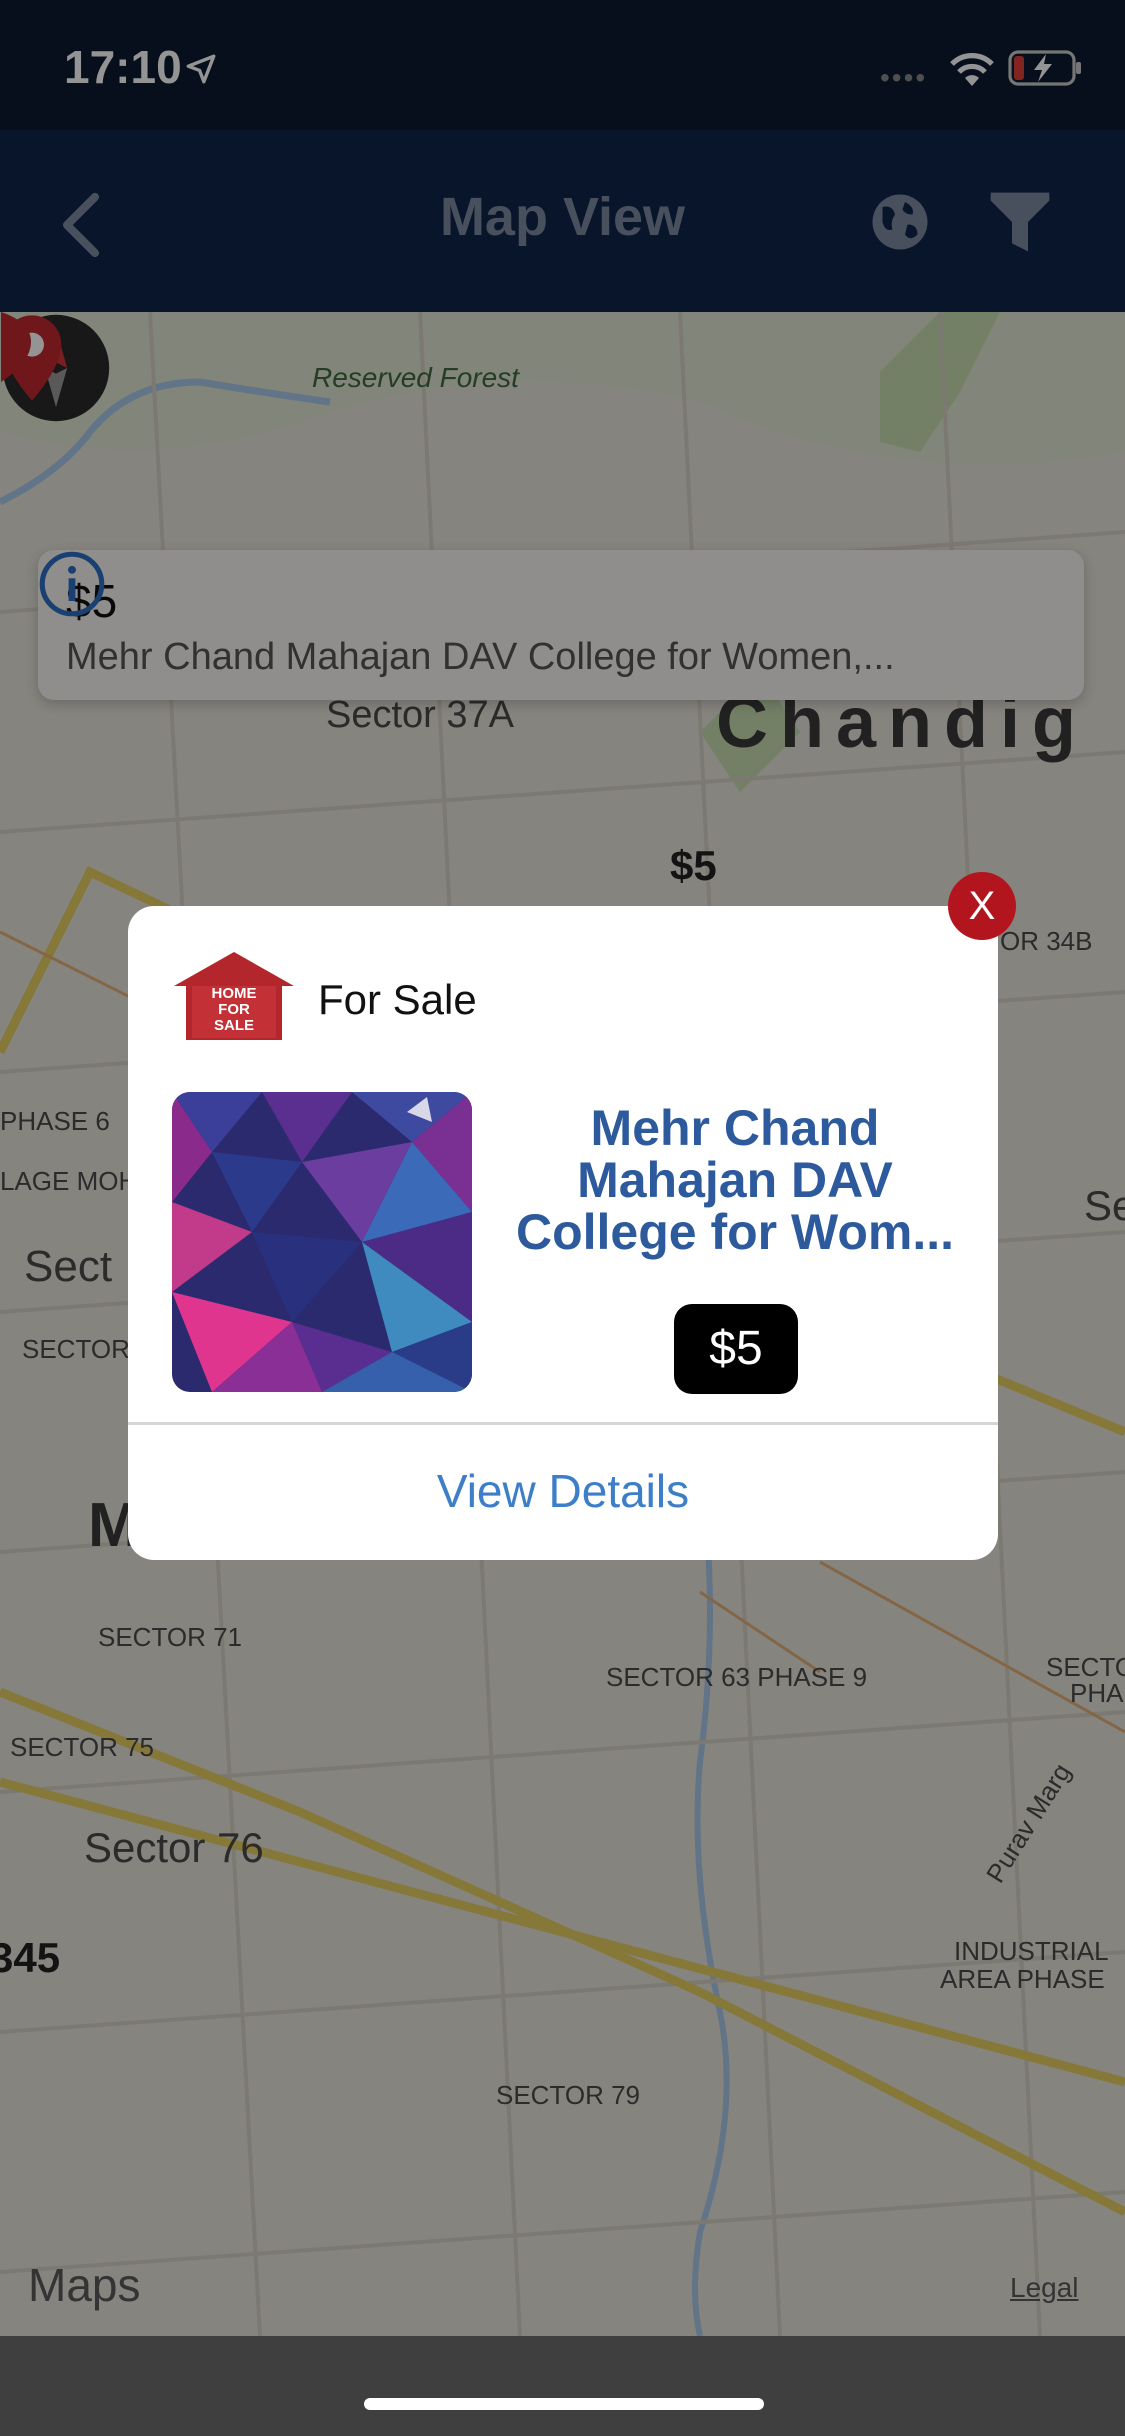 This screenshot has height=2436, width=1125. I want to click on listing-image-graphic, so click(322, 1242).